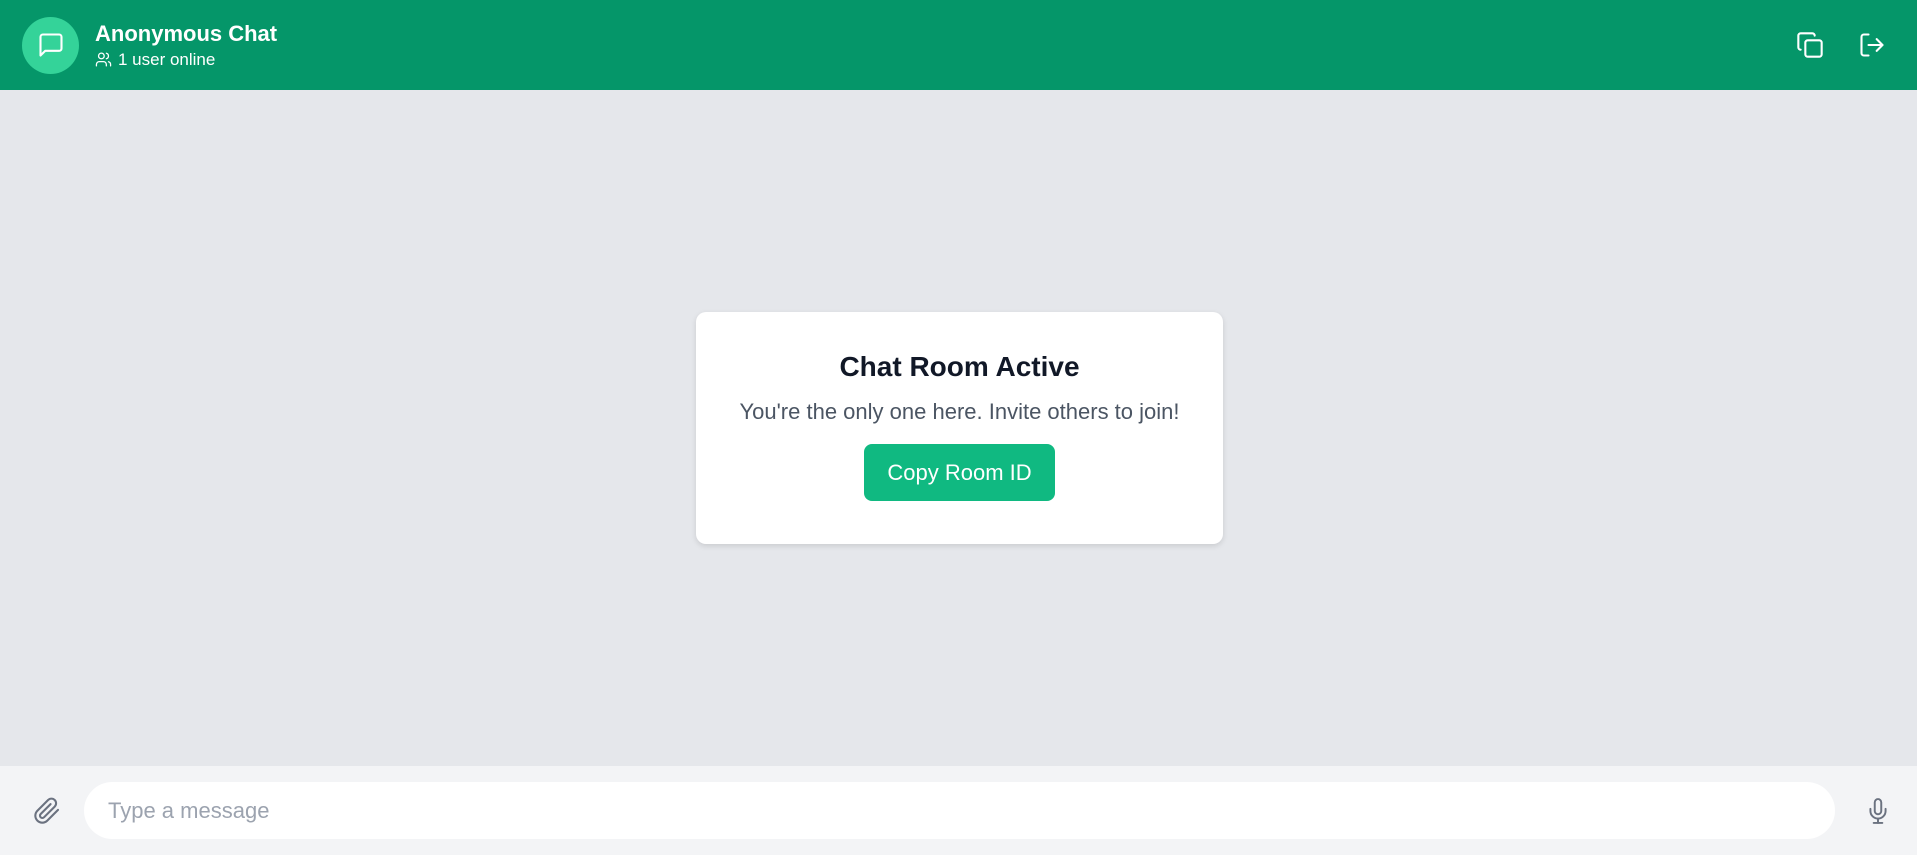 This screenshot has width=1917, height=855. I want to click on message-composer, so click(958, 810).